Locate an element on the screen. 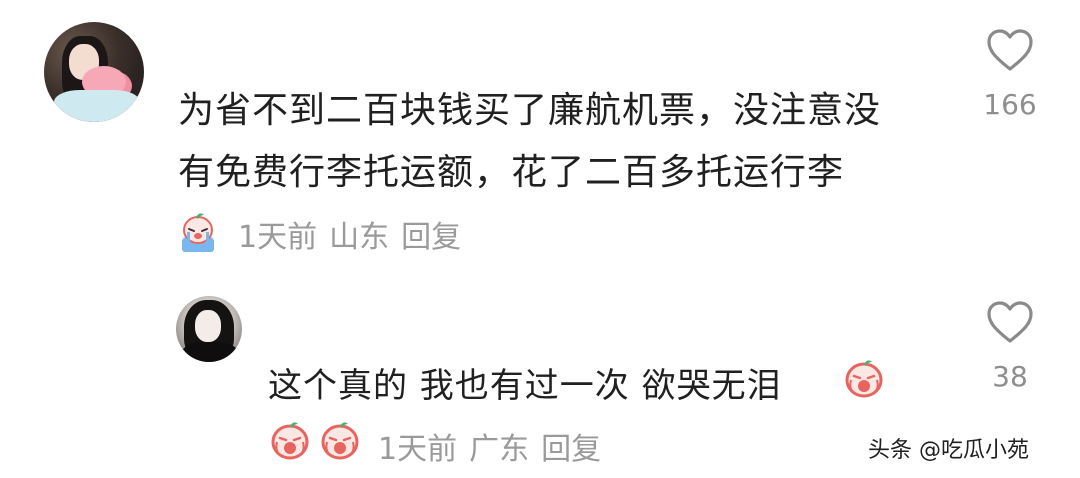 The width and height of the screenshot is (1080, 478). comment-location: 山东 is located at coordinates (359, 237).